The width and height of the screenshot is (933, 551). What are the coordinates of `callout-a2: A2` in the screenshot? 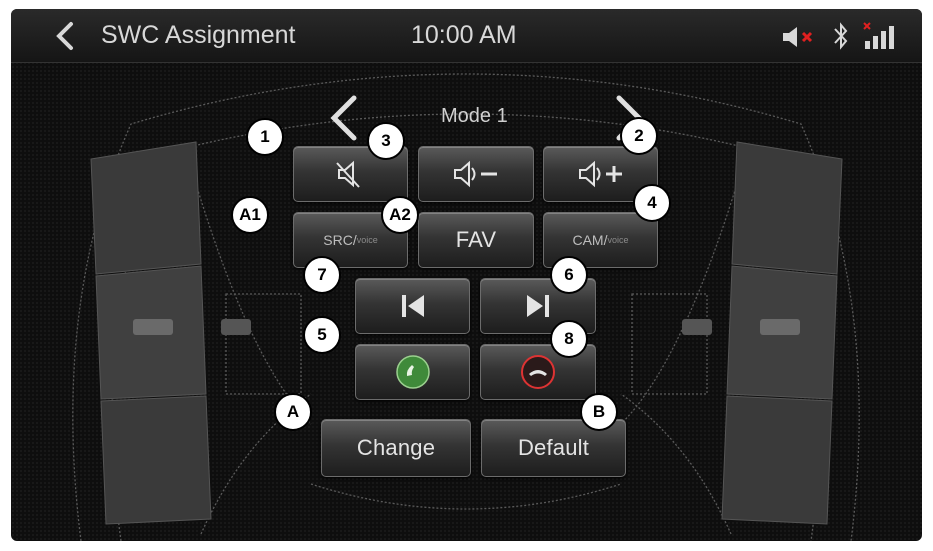 It's located at (400, 215).